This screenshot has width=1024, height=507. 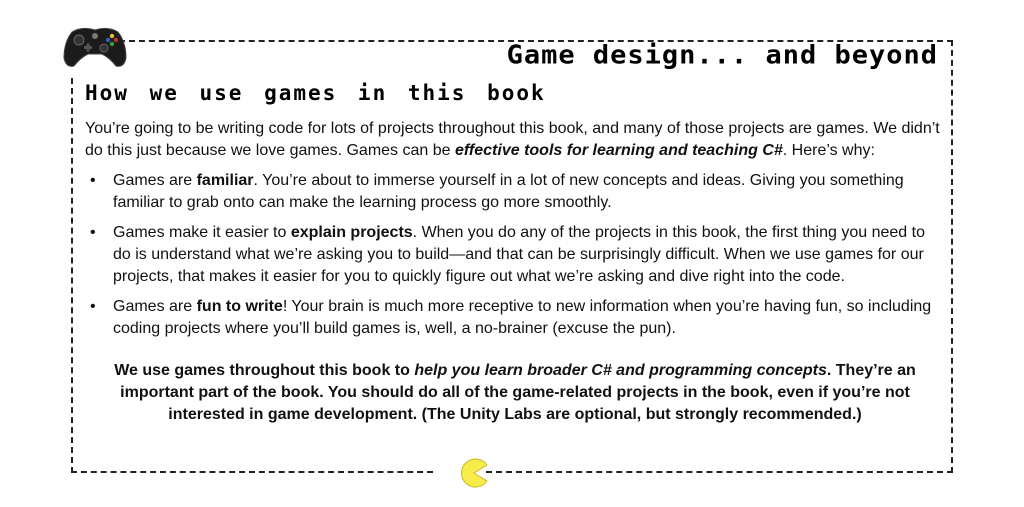 I want to click on item-keyword: explain projects, so click(x=351, y=232).